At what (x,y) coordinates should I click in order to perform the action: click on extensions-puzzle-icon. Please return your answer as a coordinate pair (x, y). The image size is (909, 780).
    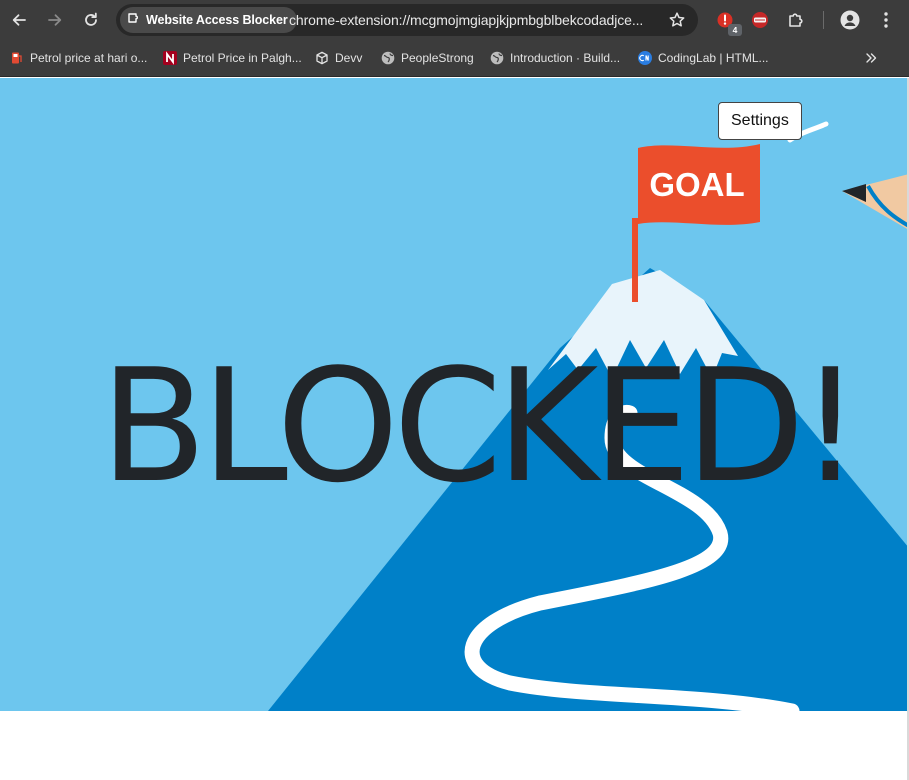
    Looking at the image, I should click on (796, 20).